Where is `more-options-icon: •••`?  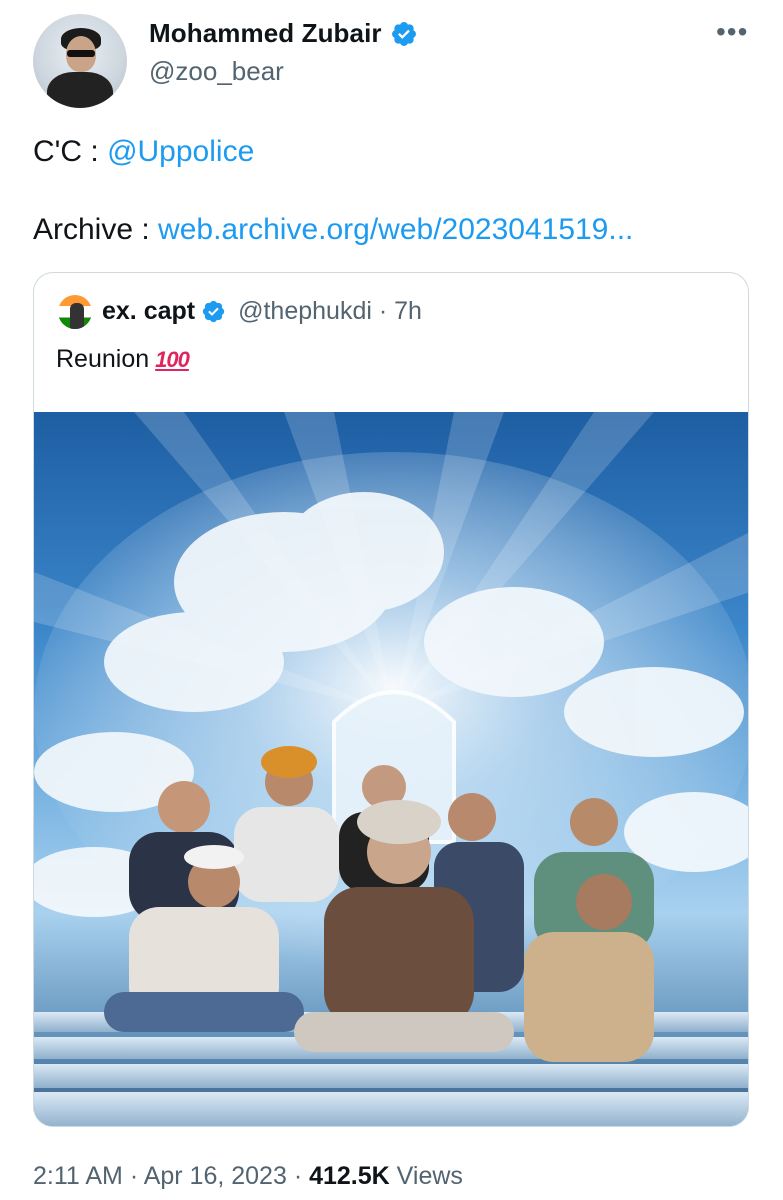
more-options-icon: ••• is located at coordinates (732, 32).